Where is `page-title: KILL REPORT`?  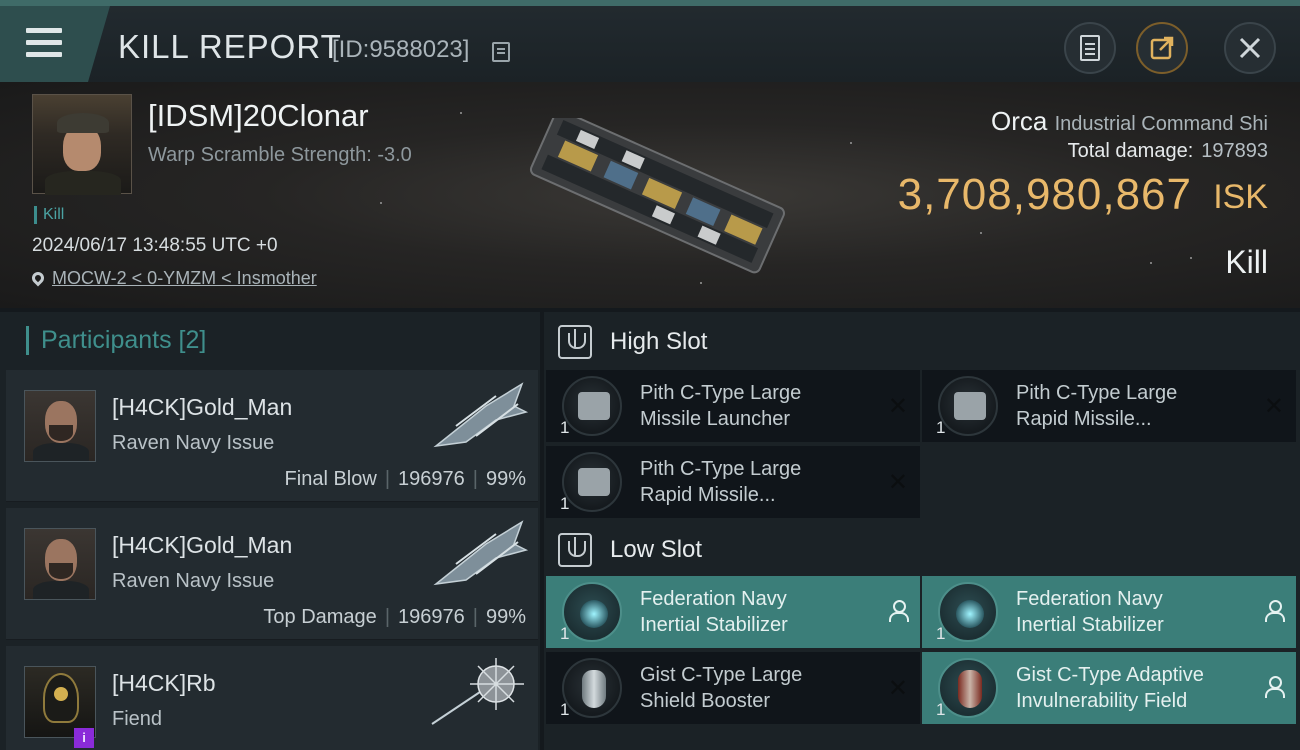
page-title: KILL REPORT is located at coordinates (230, 46).